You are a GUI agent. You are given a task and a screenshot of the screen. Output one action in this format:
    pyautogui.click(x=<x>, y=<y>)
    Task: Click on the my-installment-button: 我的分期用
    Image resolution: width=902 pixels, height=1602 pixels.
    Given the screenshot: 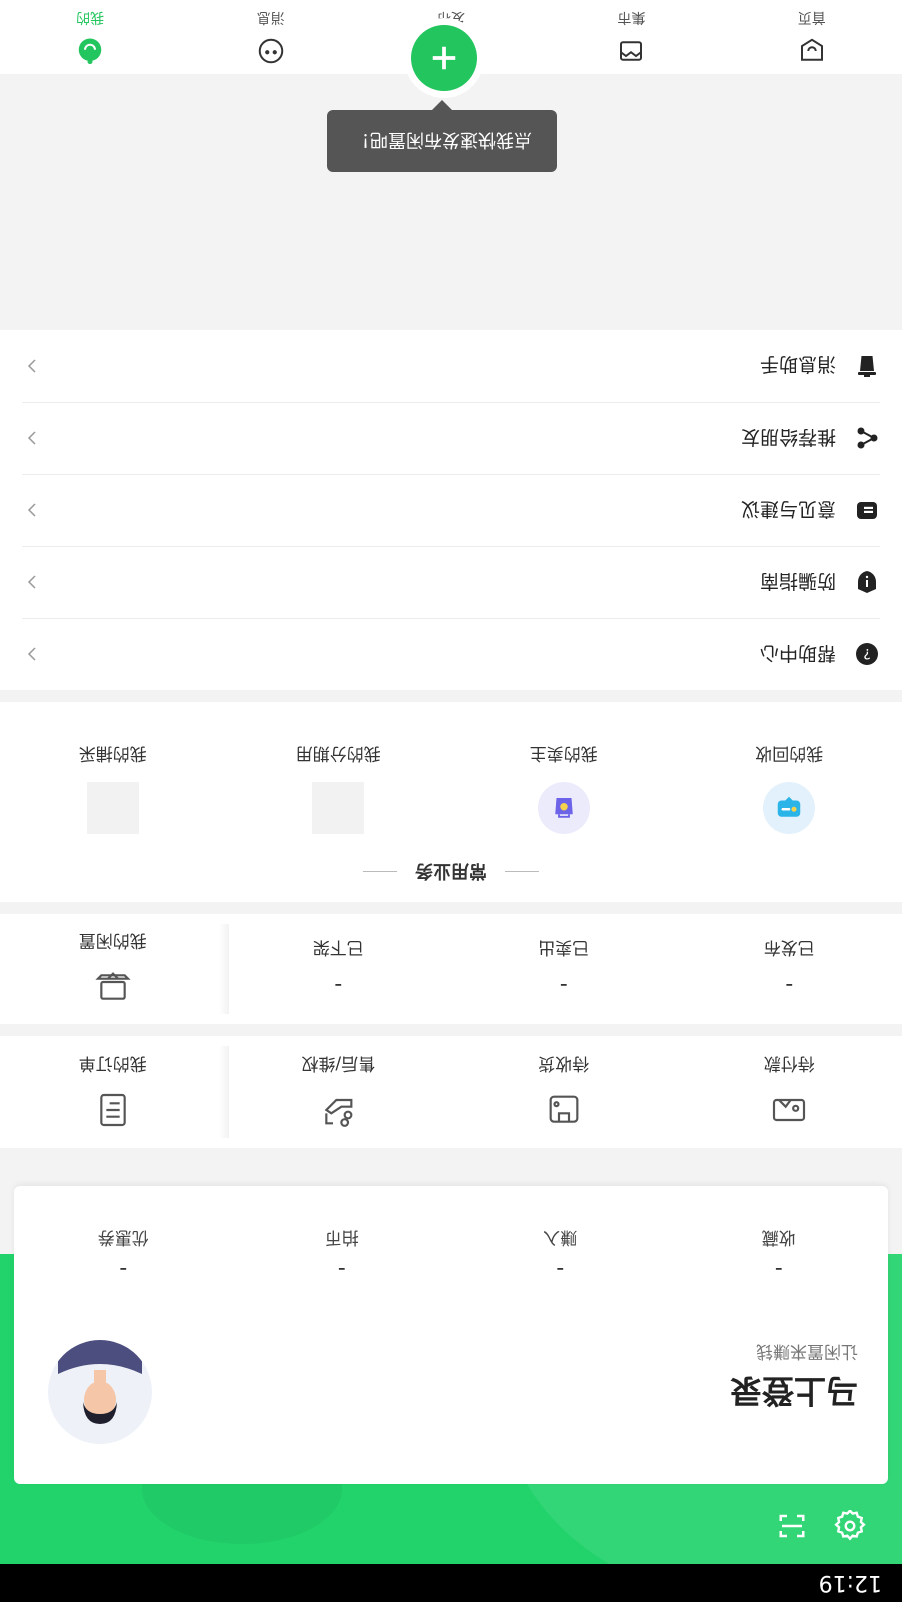 What is the action you would take?
    pyautogui.click(x=339, y=782)
    